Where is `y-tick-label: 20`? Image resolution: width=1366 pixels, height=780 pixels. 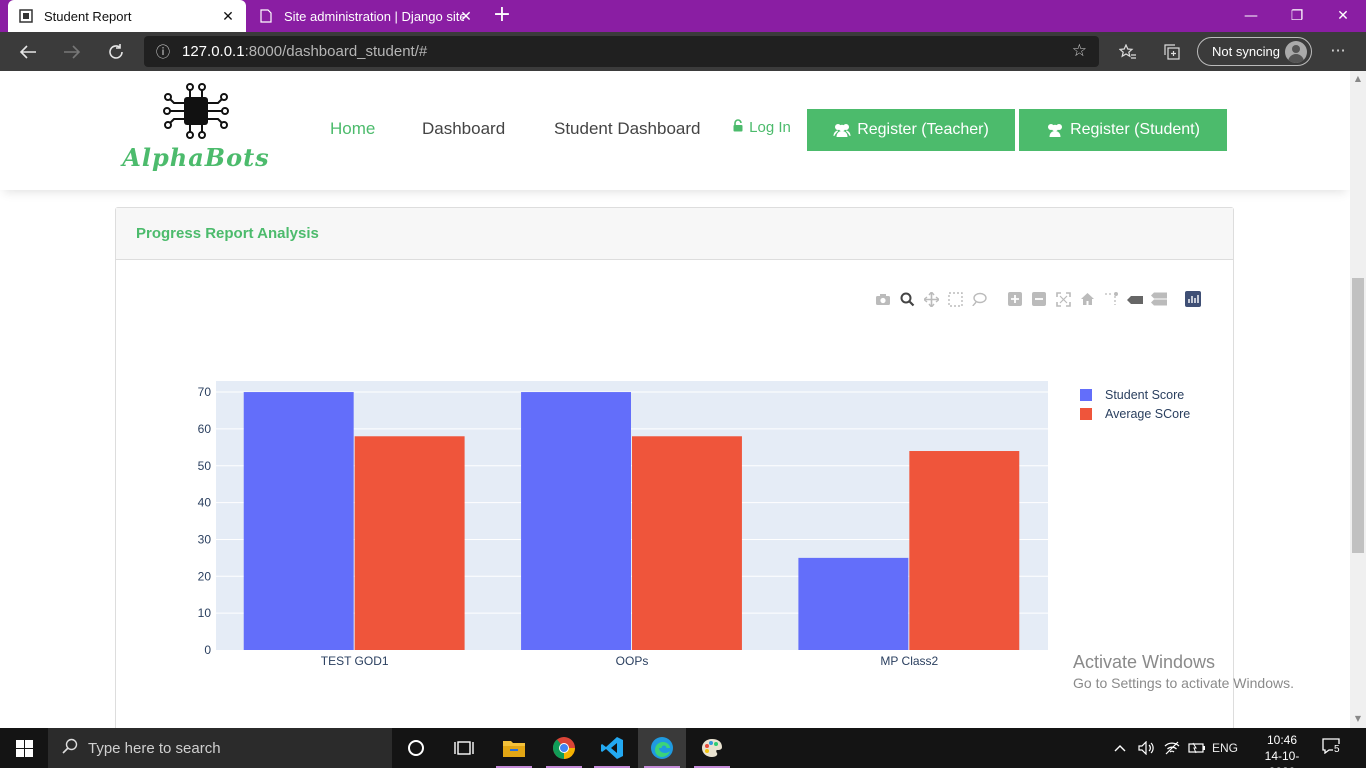
y-tick-label: 20 is located at coordinates (205, 576).